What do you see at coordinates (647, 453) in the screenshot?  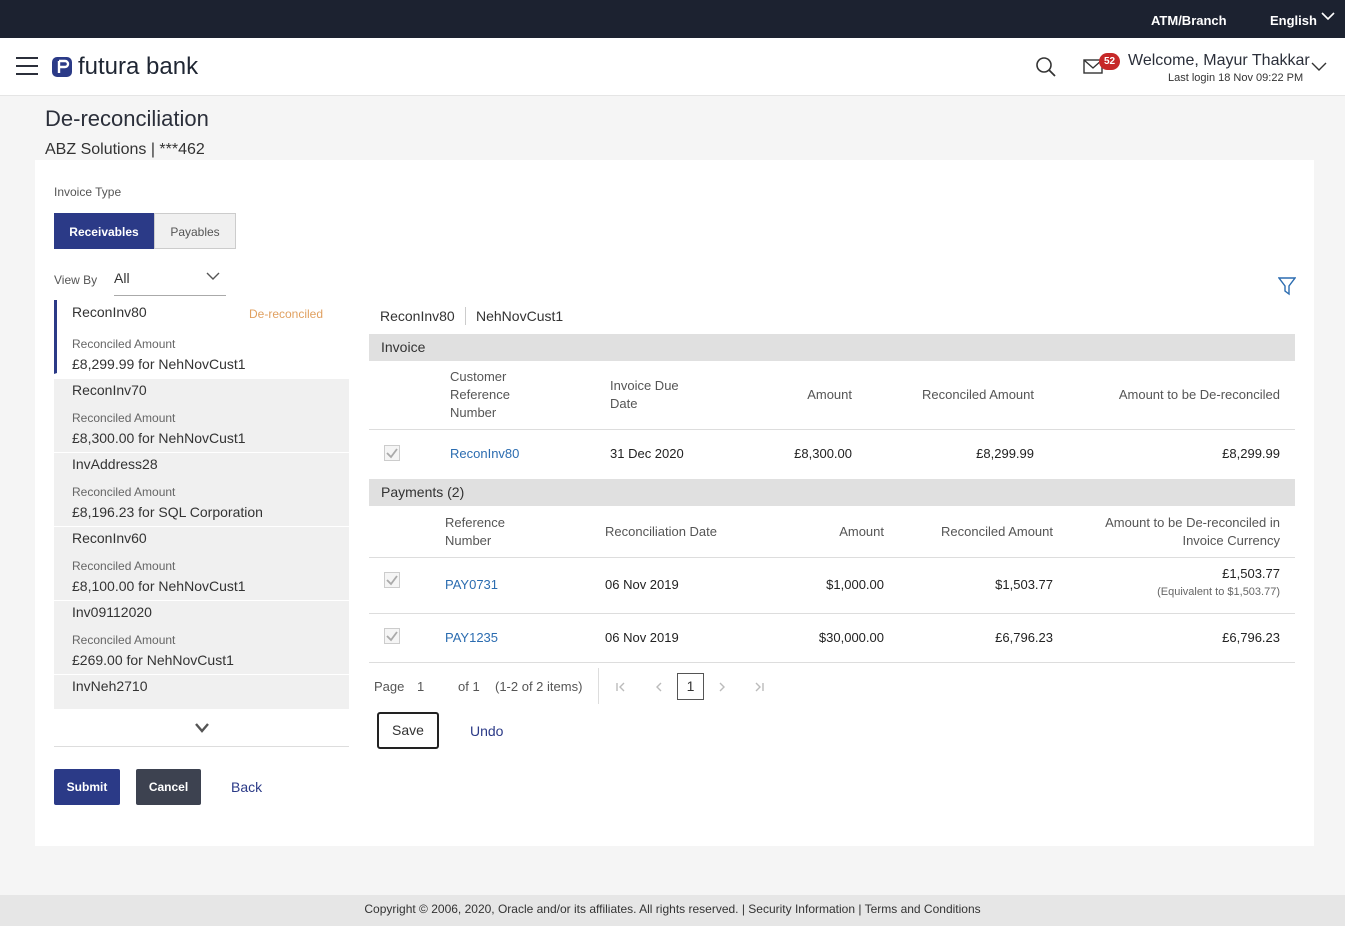 I see `invoice-due-date: 31 Dec 2020` at bounding box center [647, 453].